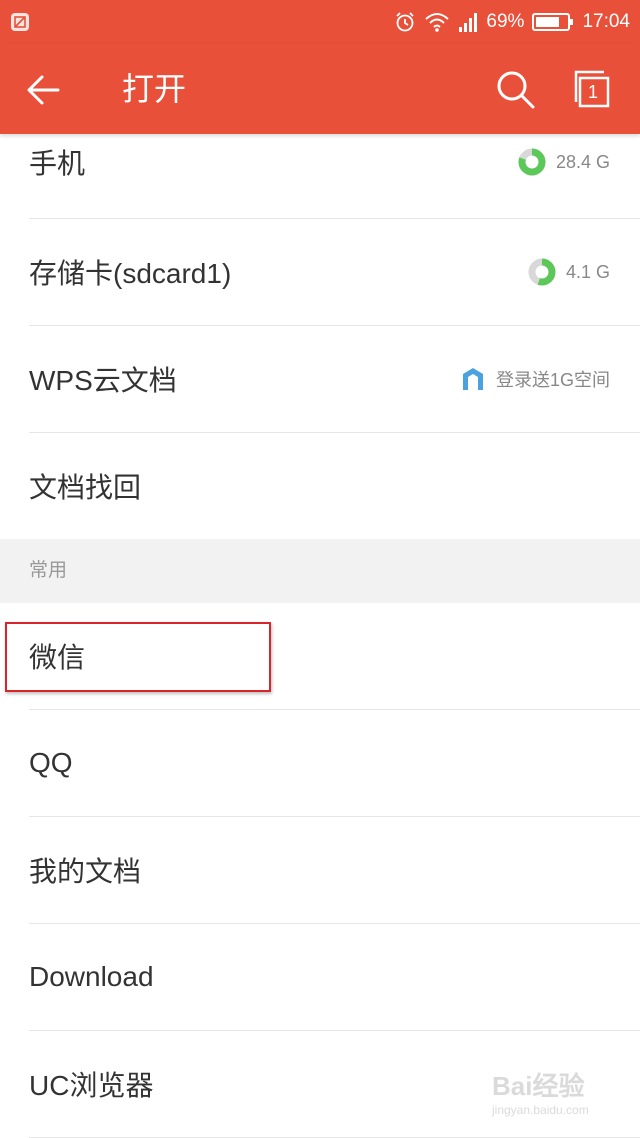 This screenshot has width=640, height=1138. What do you see at coordinates (334, 977) in the screenshot?
I see `list-item-download: Download` at bounding box center [334, 977].